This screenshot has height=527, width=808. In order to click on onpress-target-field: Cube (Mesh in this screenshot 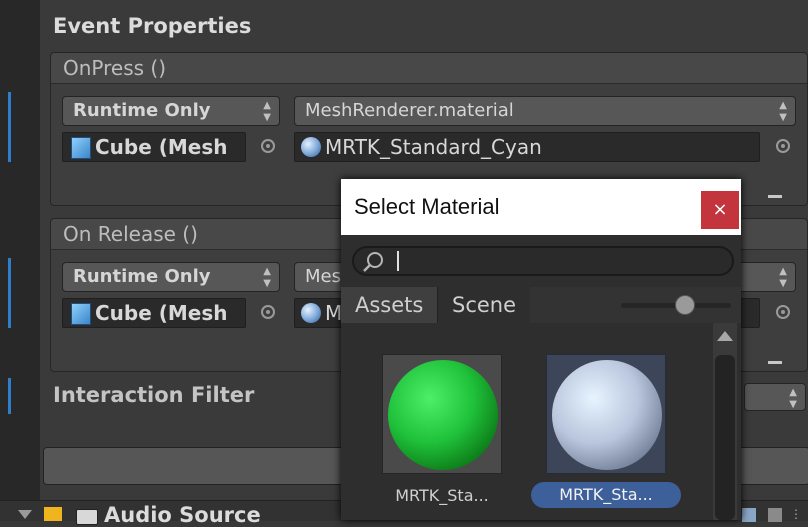, I will do `click(154, 147)`.